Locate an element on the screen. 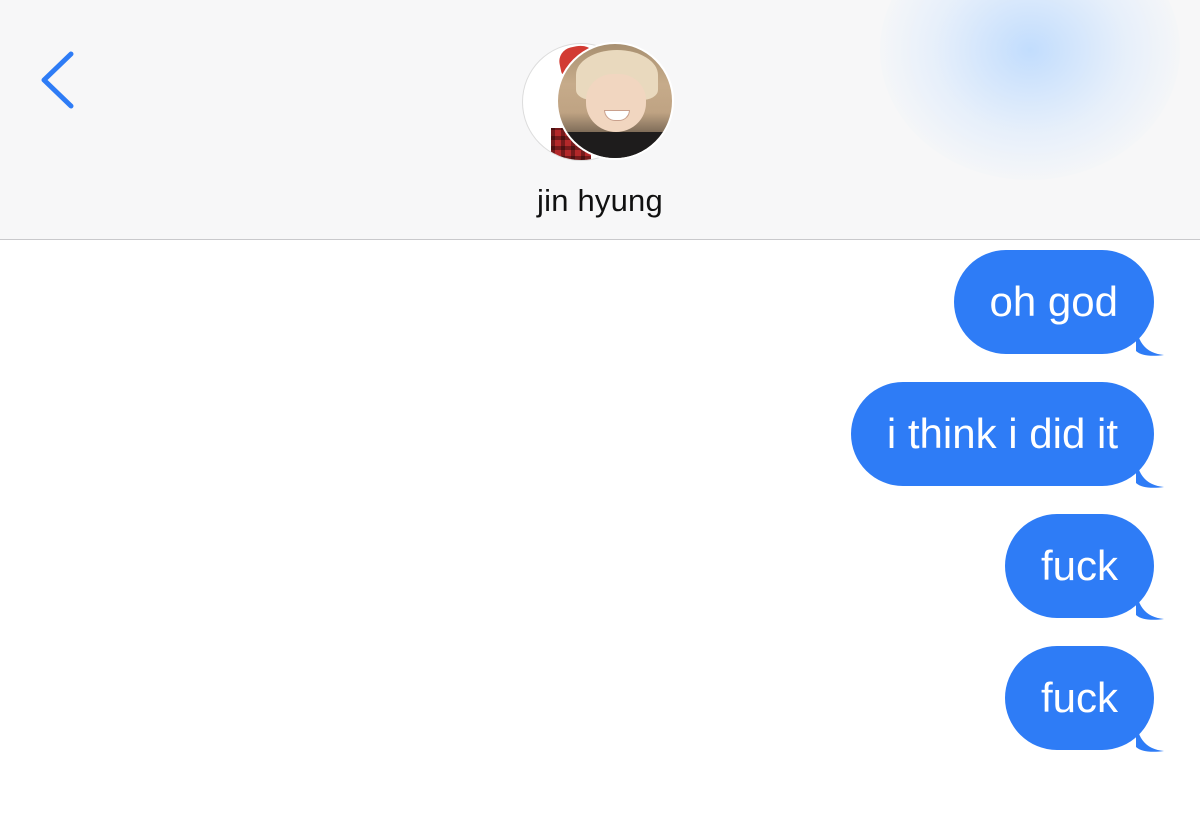 This screenshot has height=840, width=1200. header-glow is located at coordinates (1030, 90).